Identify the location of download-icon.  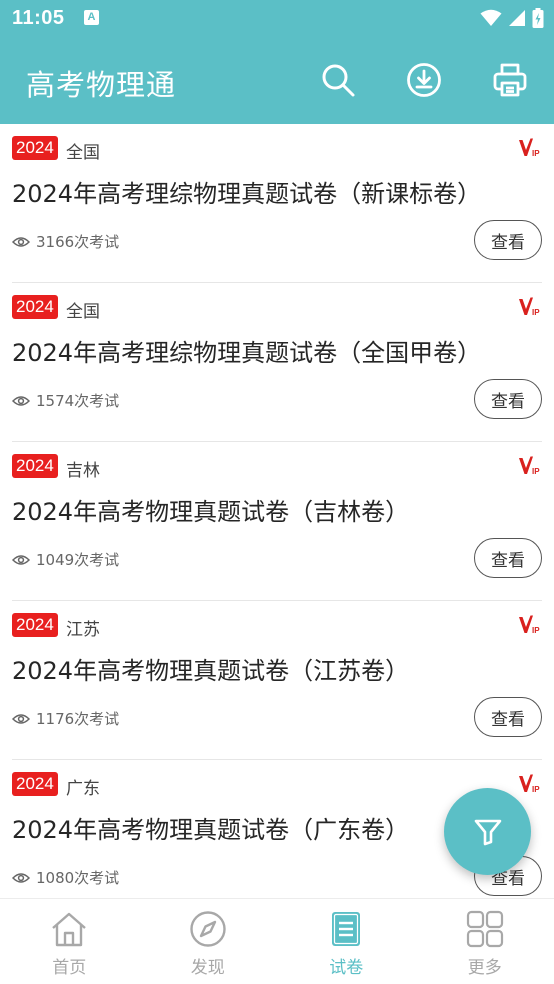
(424, 80).